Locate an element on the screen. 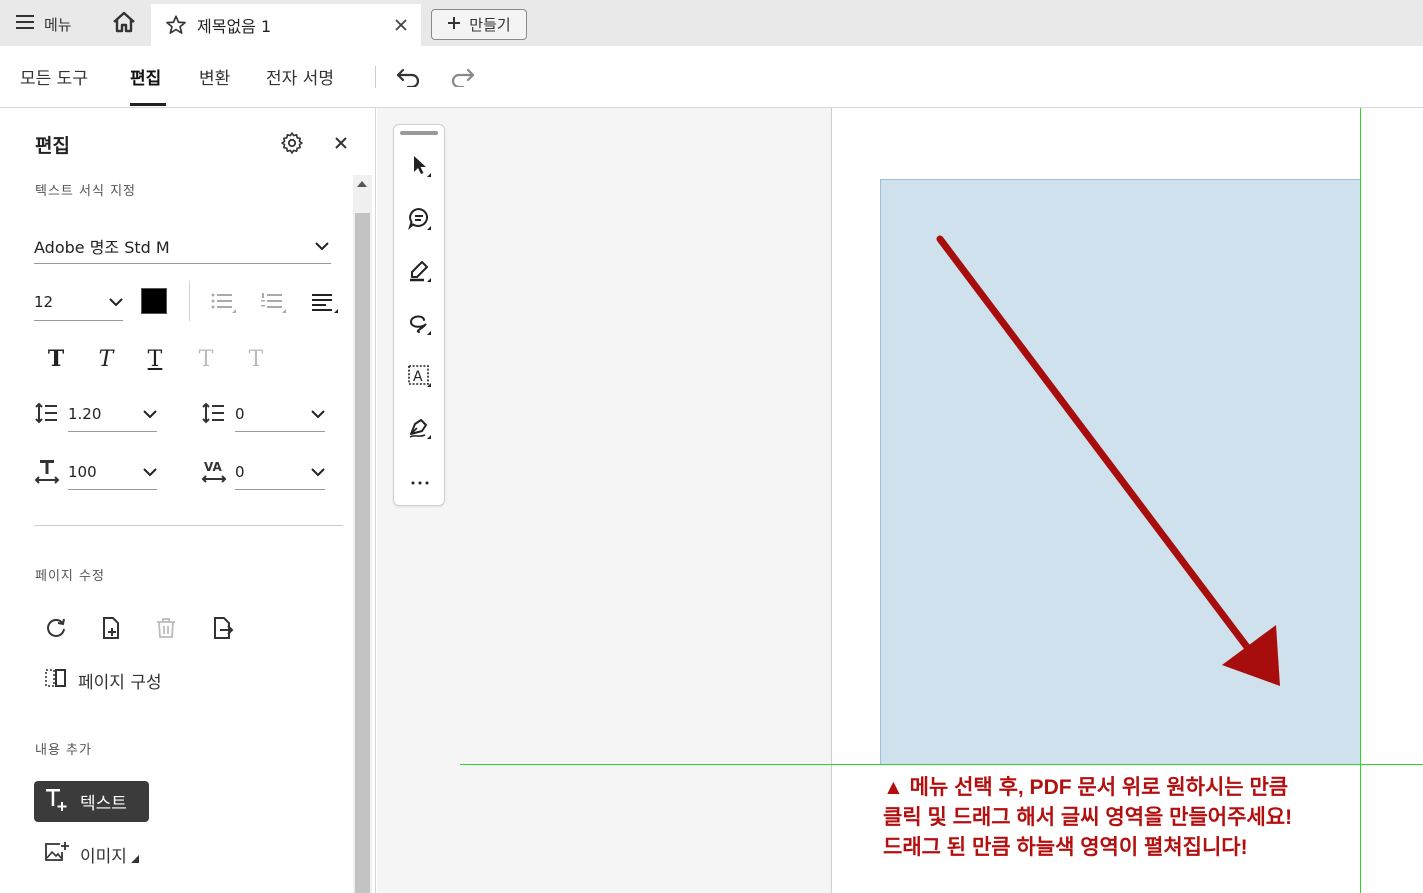 This screenshot has height=893, width=1423. toolbar-divider is located at coordinates (375, 77).